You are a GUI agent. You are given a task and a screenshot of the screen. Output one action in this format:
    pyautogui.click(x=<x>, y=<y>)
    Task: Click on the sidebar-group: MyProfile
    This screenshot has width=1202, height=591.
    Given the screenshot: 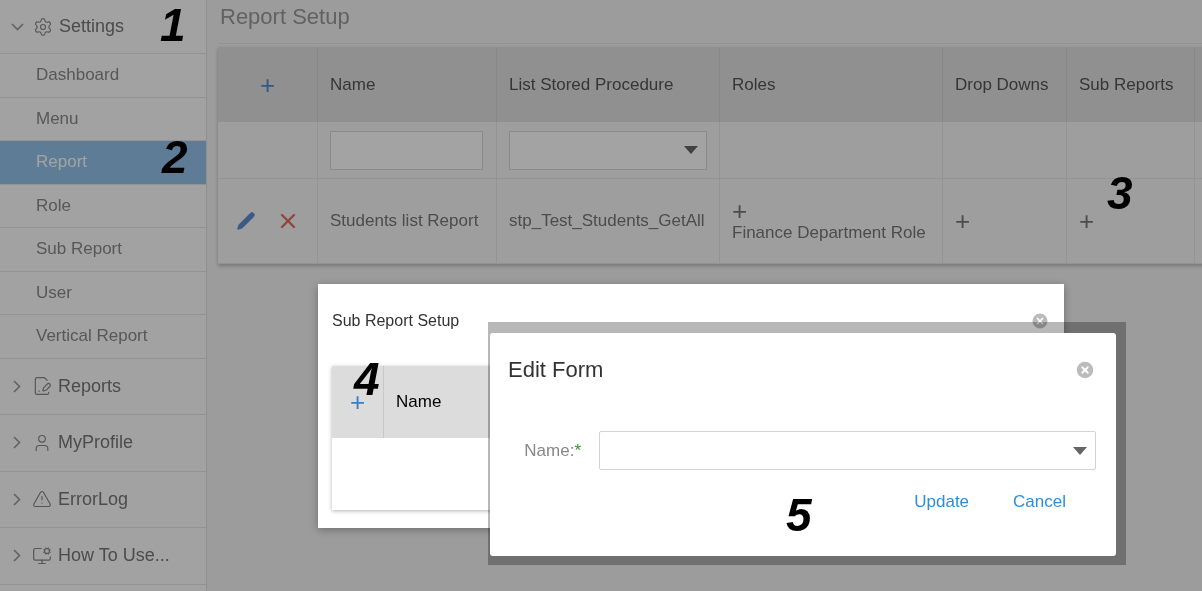 What is the action you would take?
    pyautogui.click(x=103, y=443)
    